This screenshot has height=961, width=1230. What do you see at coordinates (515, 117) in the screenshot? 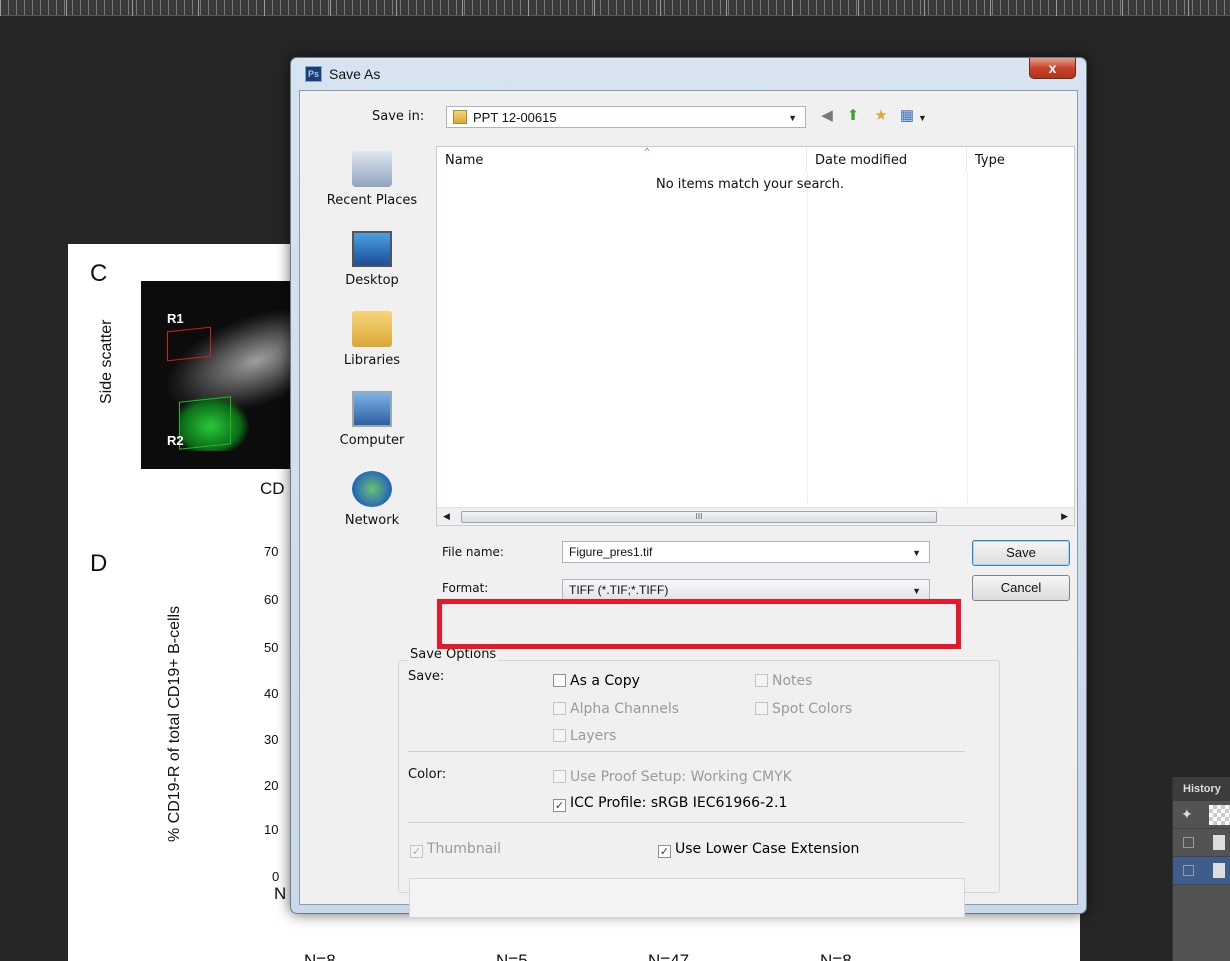
I see `save-in-value: PPT 12-00615` at bounding box center [515, 117].